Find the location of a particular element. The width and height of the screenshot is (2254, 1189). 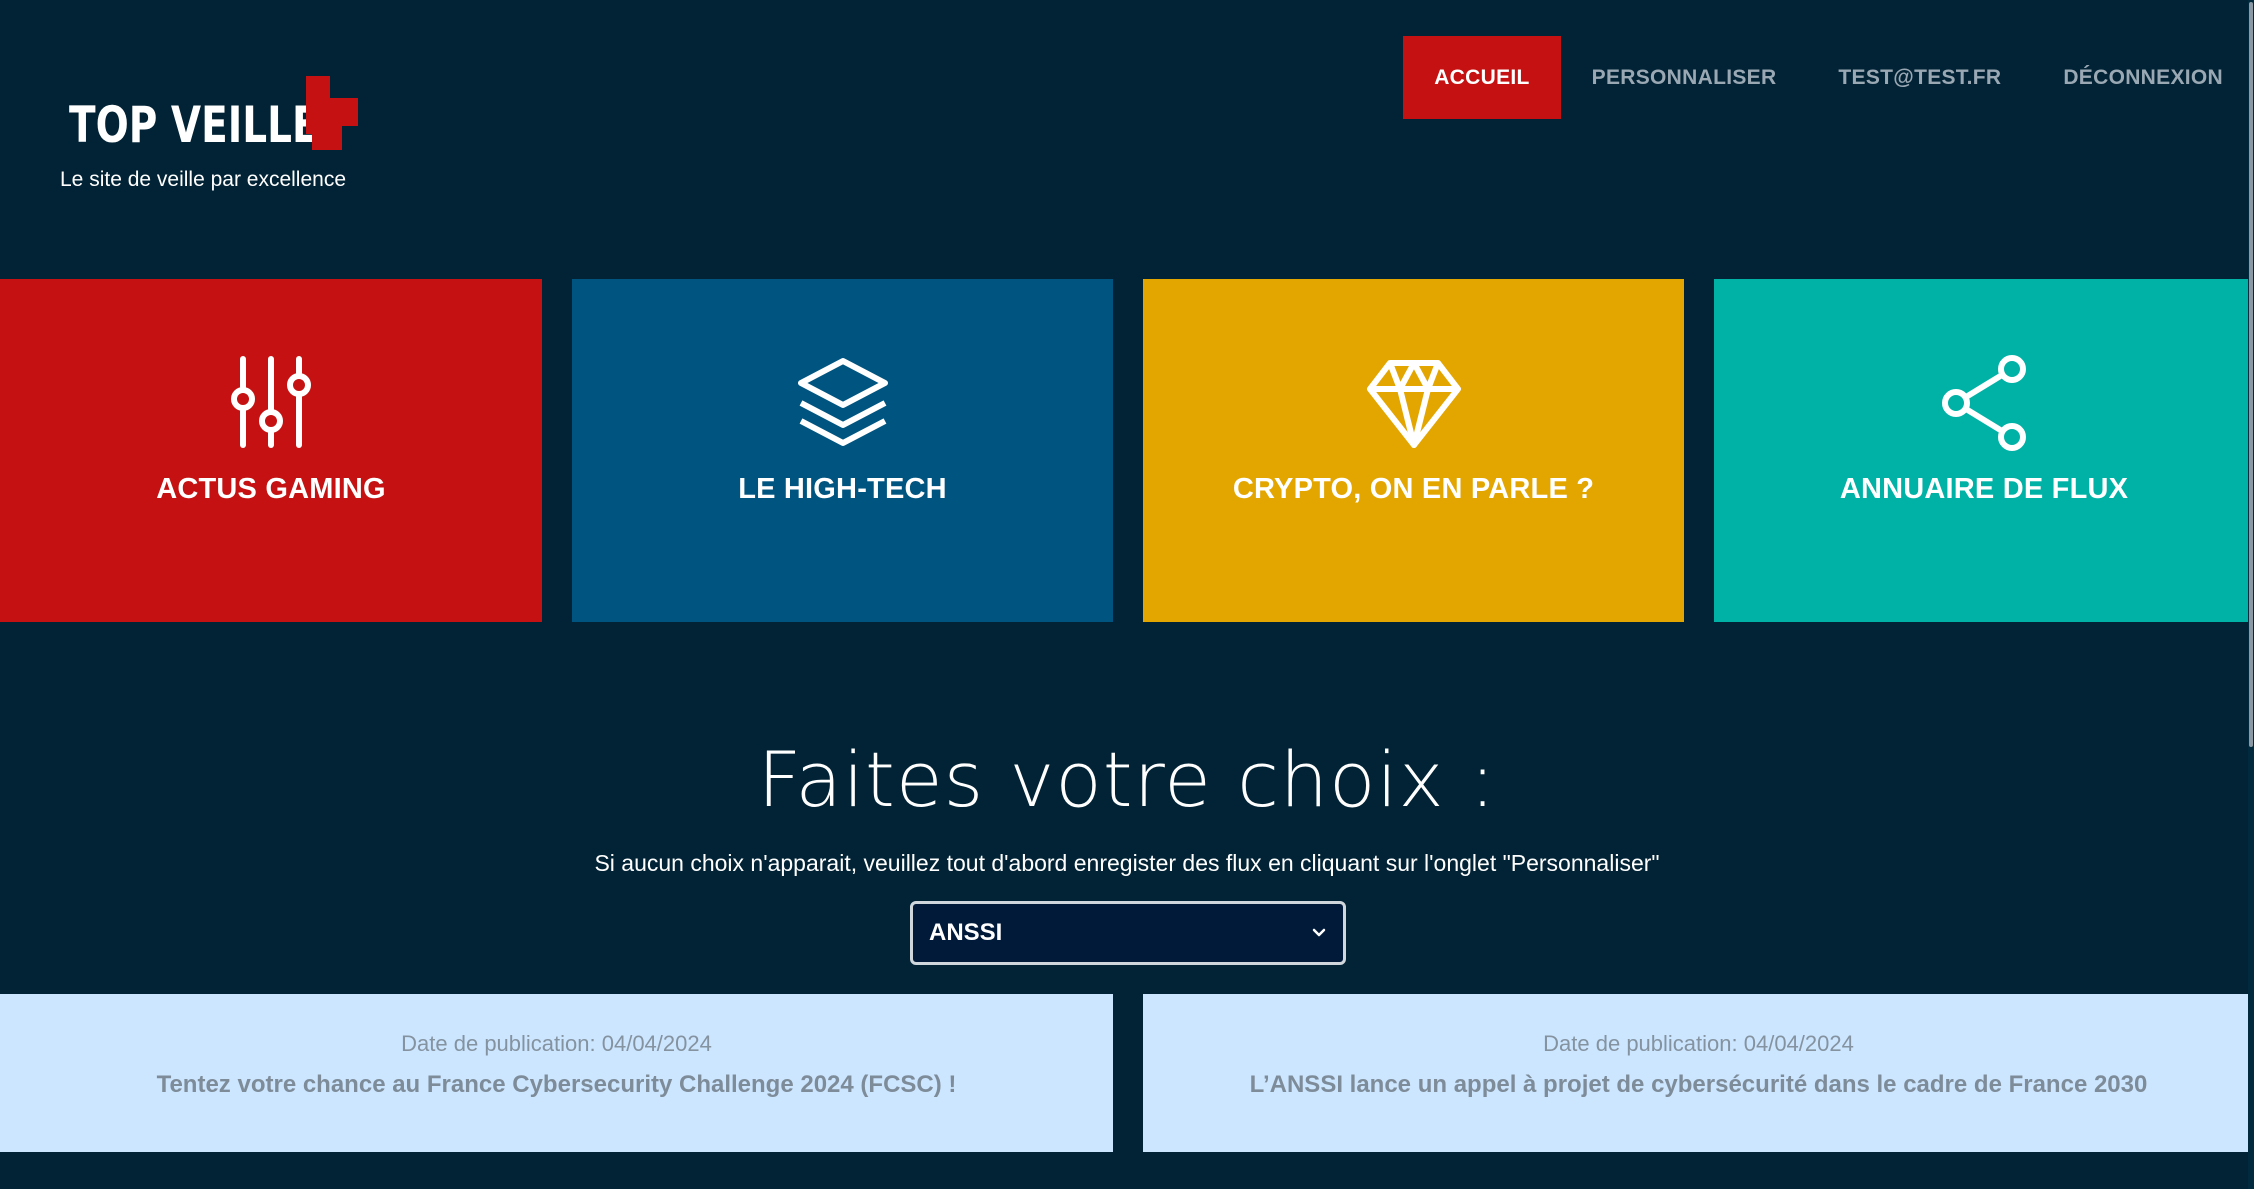

scrollbar-thumb is located at coordinates (2251, 374).